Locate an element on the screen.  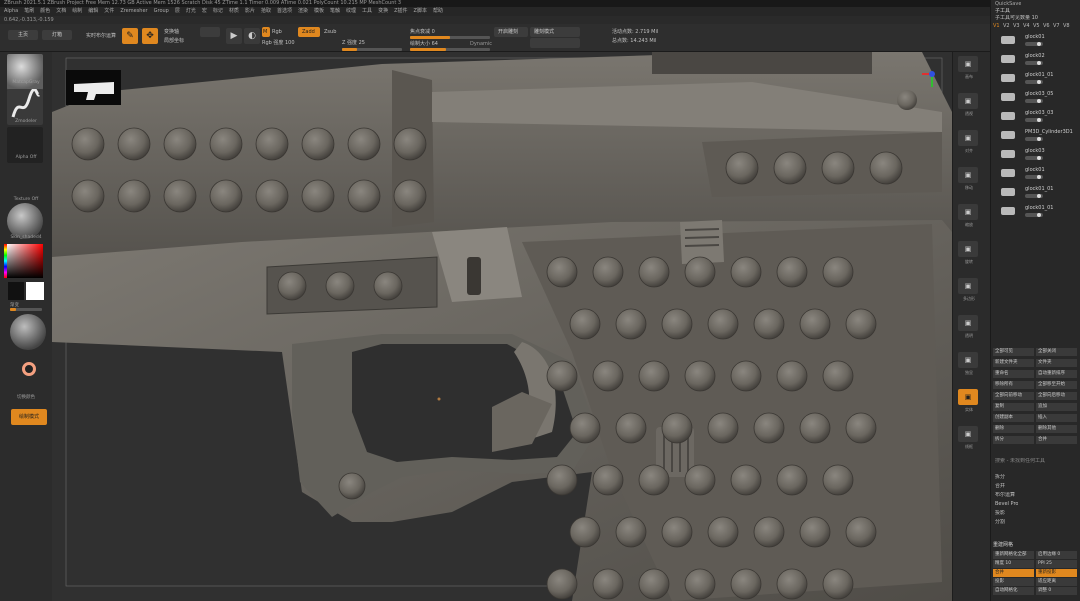
subtool-item: glock03_05 is located at coordinates (1036, 99).